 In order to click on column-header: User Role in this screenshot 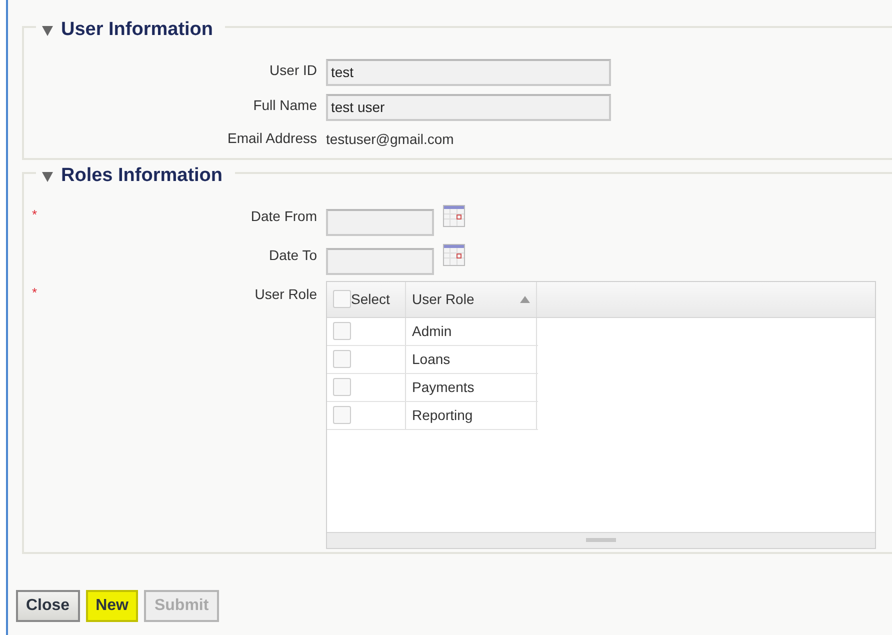, I will do `click(443, 299)`.